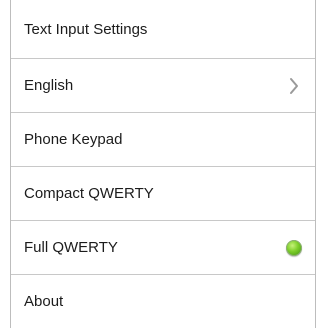  I want to click on compact-qwerty-label: Compact QWERTY, so click(89, 193).